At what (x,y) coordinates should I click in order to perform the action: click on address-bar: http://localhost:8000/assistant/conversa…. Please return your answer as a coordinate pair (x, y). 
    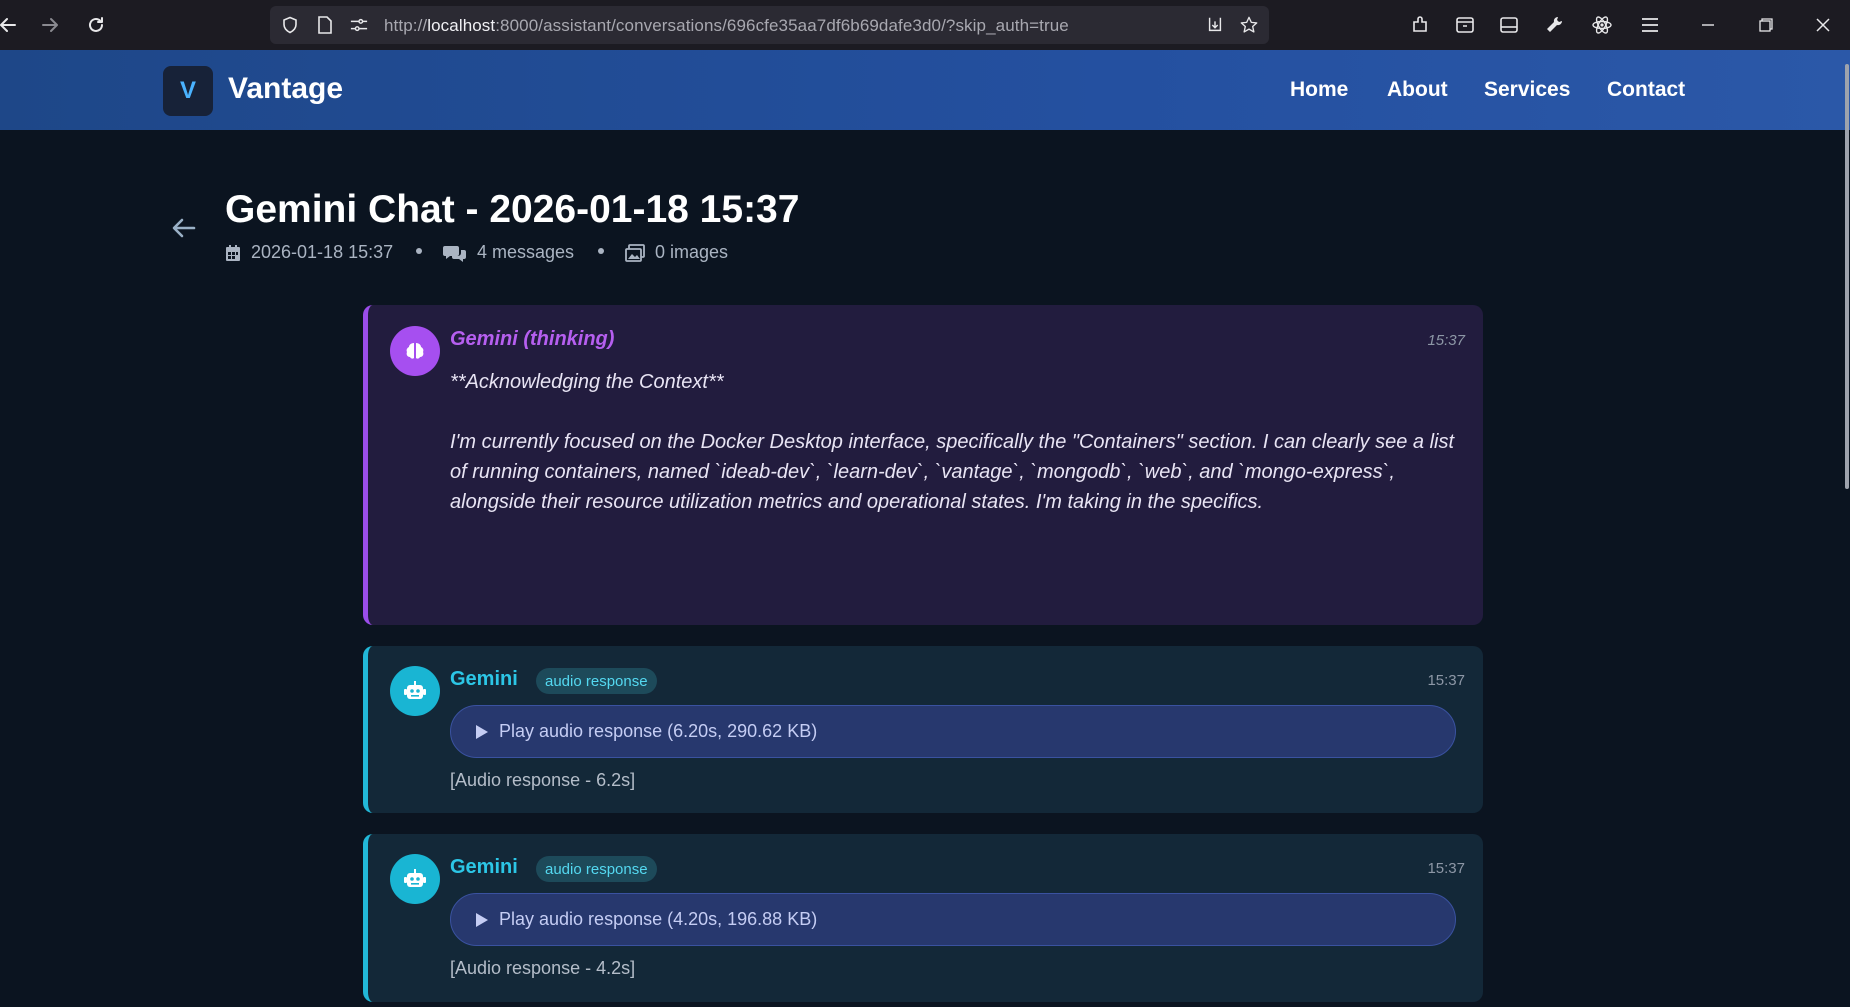
    Looking at the image, I should click on (769, 25).